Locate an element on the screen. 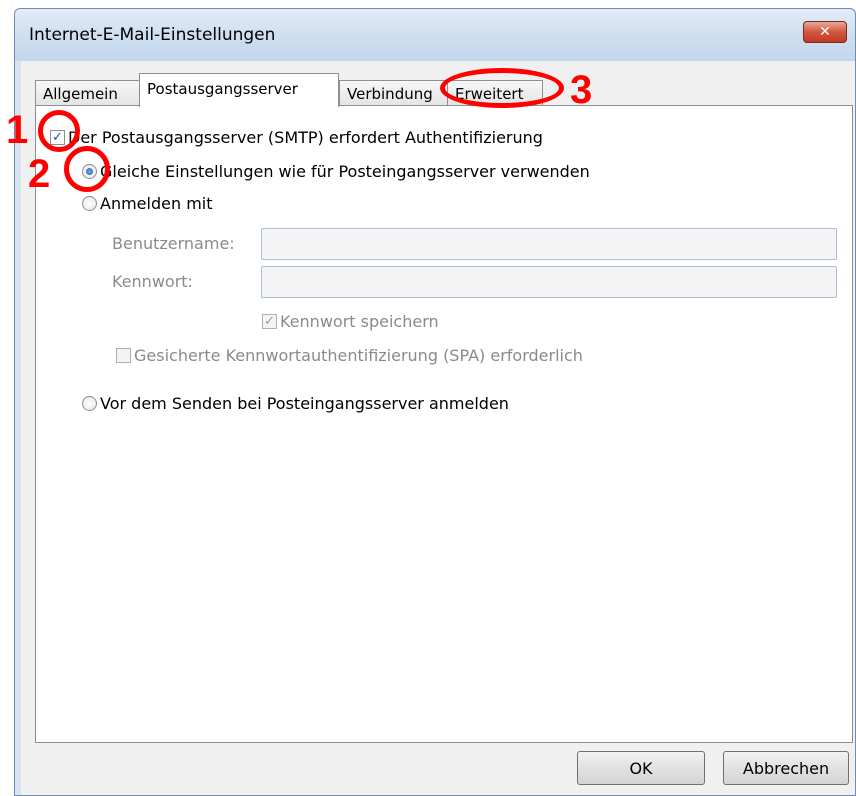 The width and height of the screenshot is (856, 796). password-label-text: Kennwort: is located at coordinates (152, 281).